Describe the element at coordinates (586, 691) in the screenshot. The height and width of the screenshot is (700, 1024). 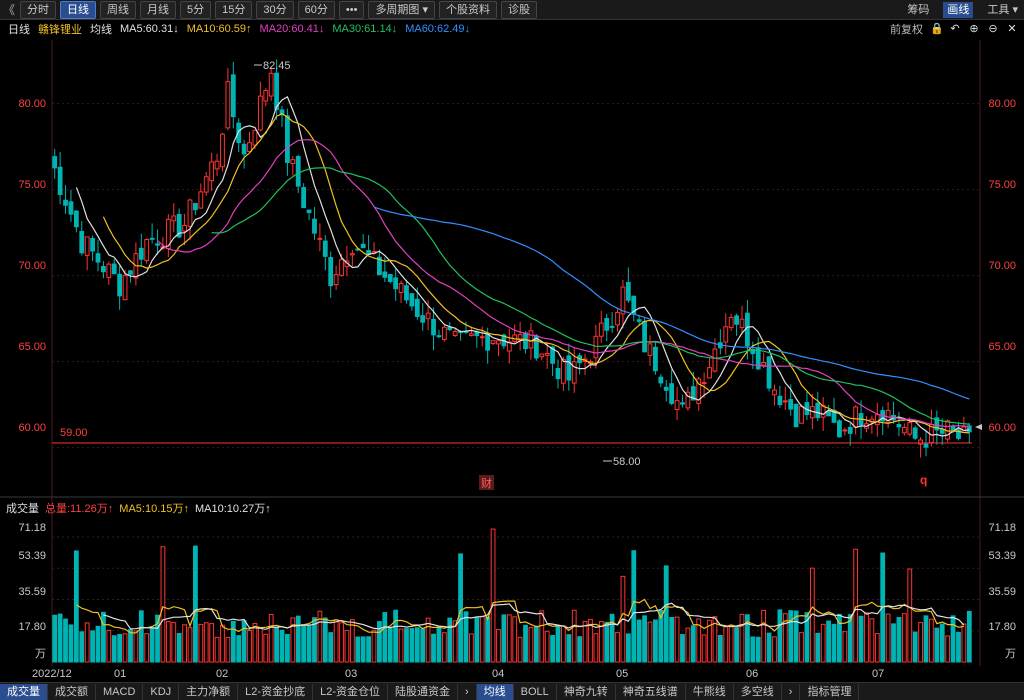
I see `tab-td9: 神奇九转` at that location.